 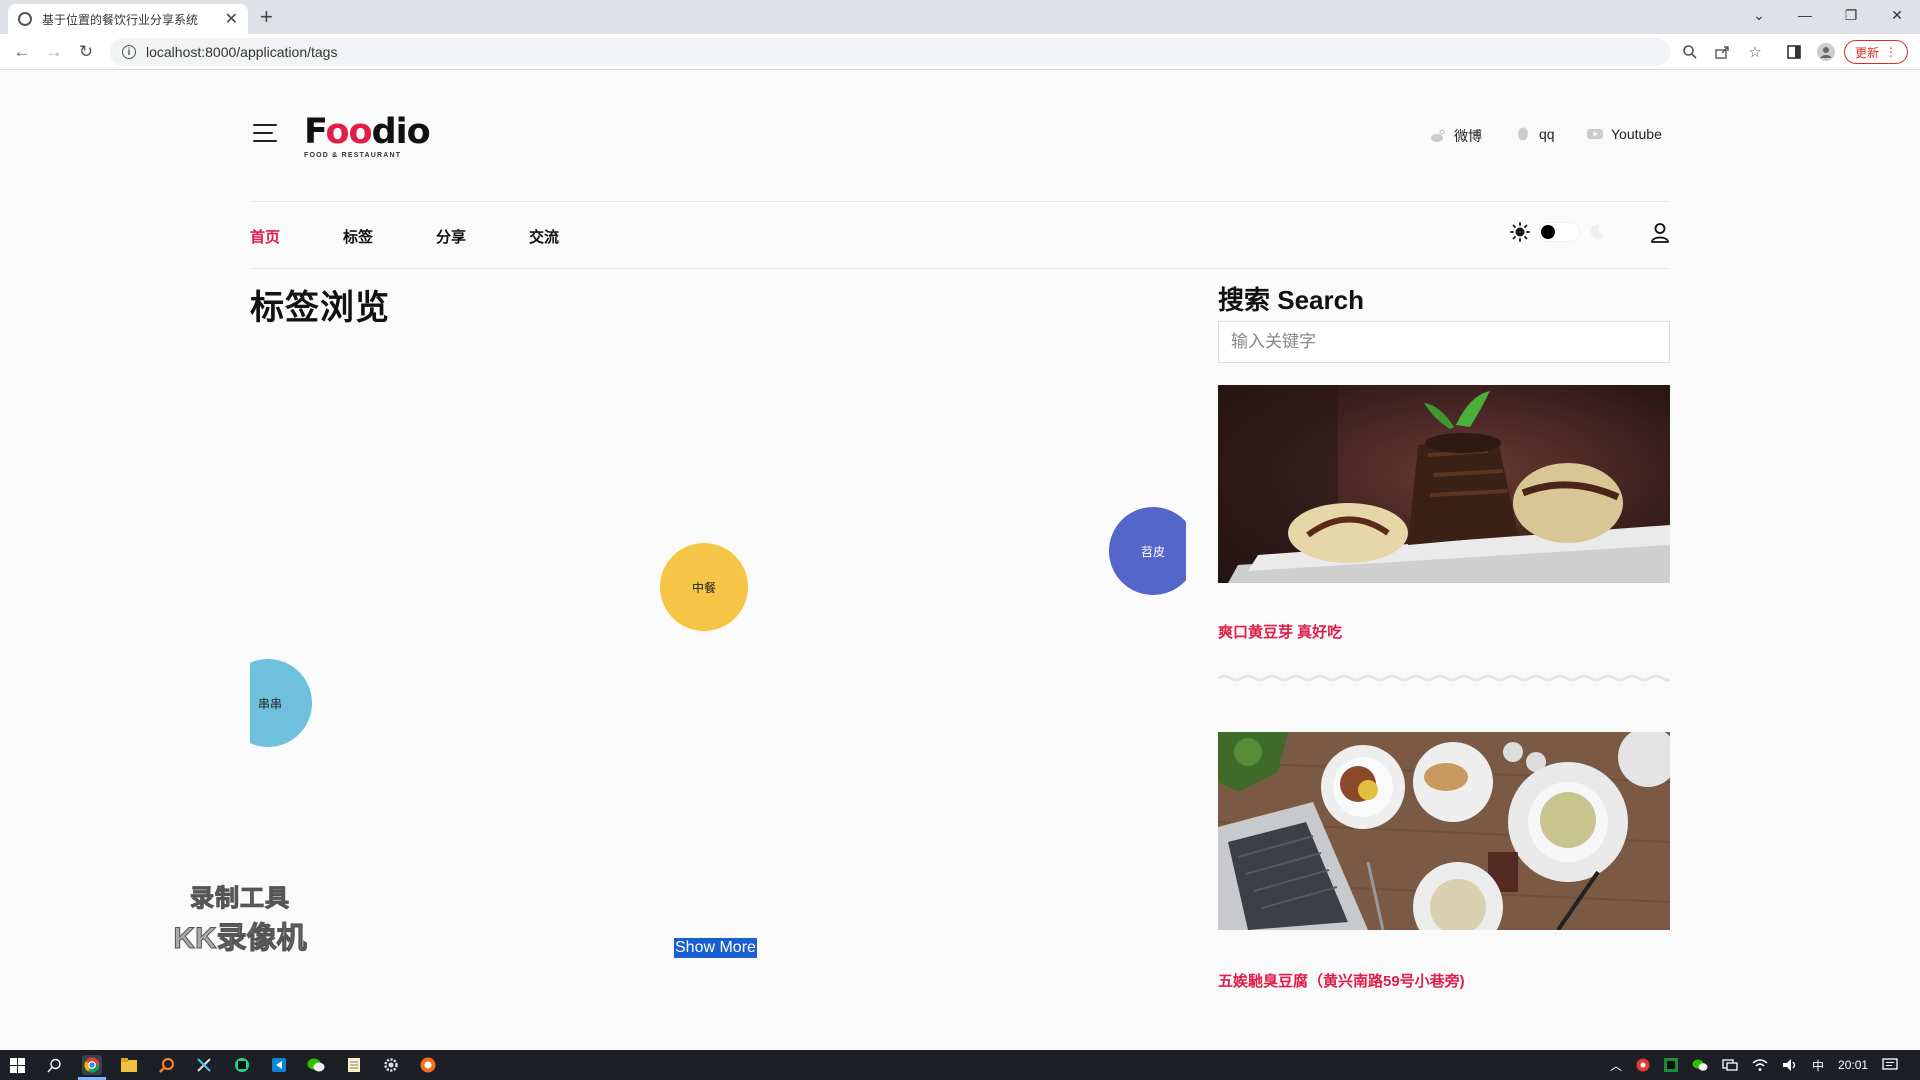 What do you see at coordinates (1671, 1065) in the screenshot?
I see `tray-app-icon` at bounding box center [1671, 1065].